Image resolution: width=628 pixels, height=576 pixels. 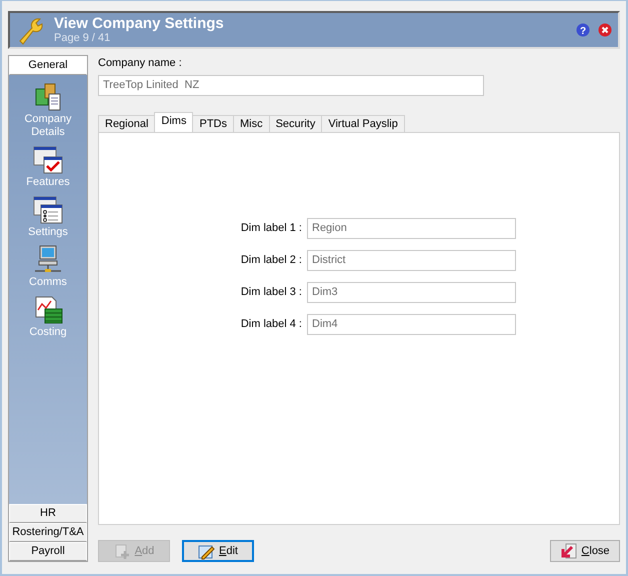 What do you see at coordinates (295, 123) in the screenshot?
I see `tab: Security` at bounding box center [295, 123].